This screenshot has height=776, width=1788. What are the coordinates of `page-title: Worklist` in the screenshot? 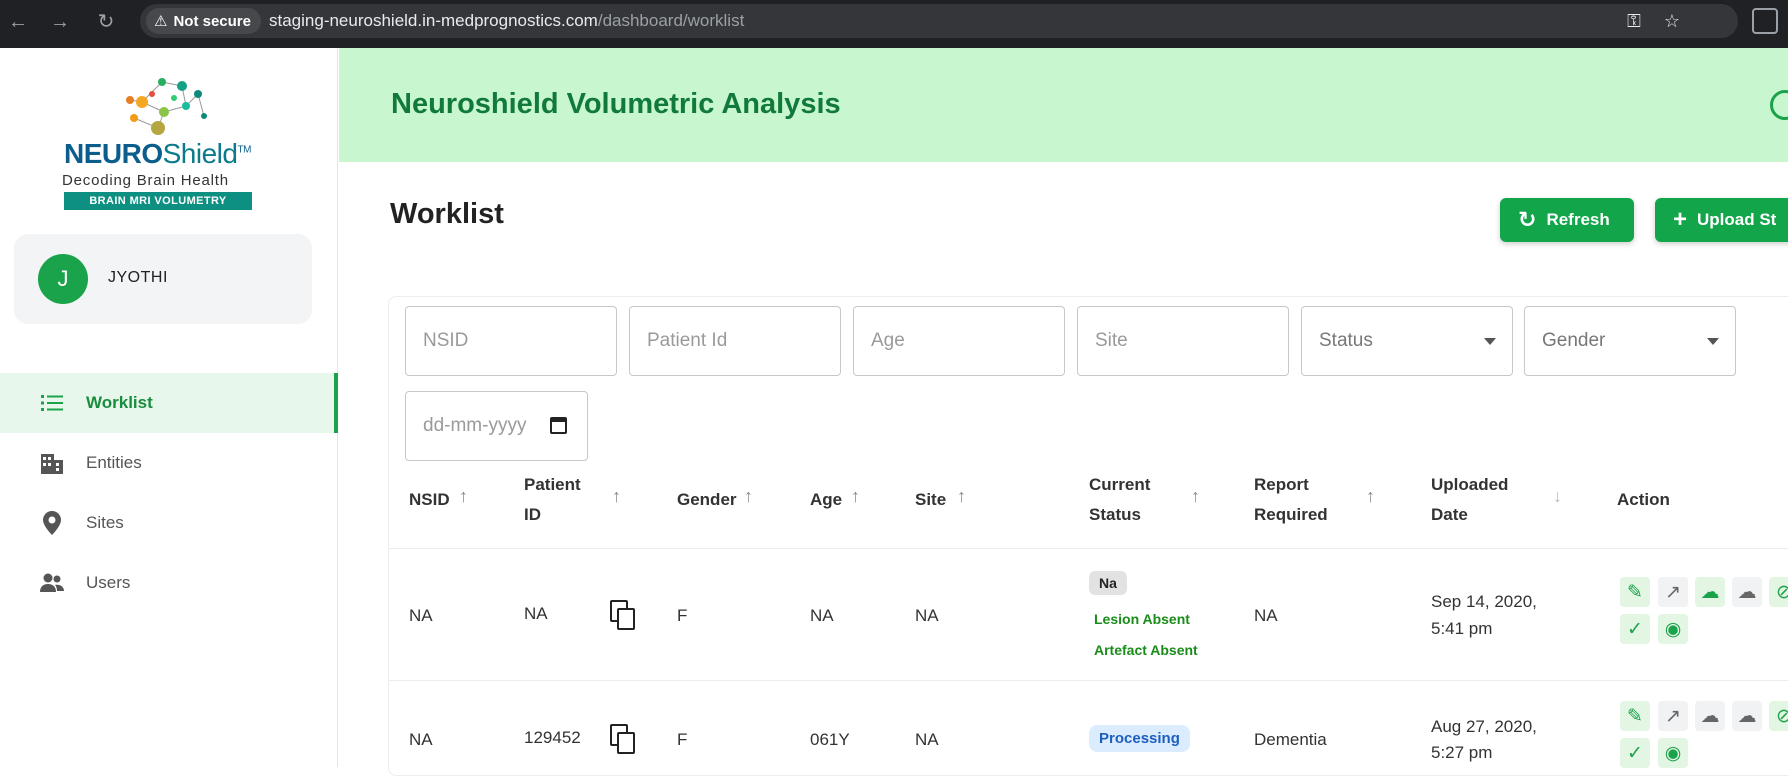 It's located at (447, 214).